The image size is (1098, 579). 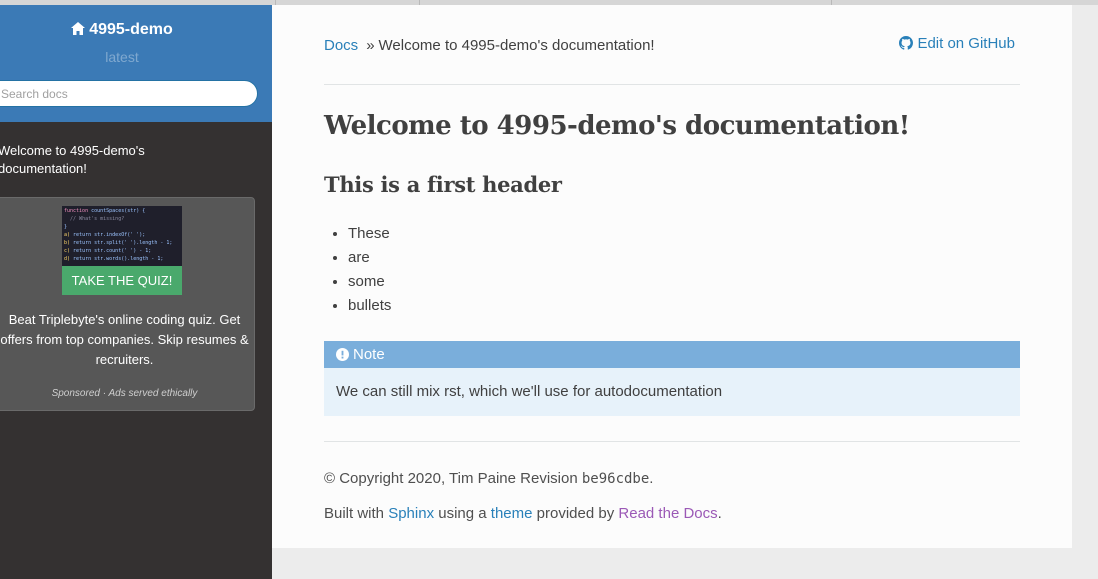 What do you see at coordinates (131, 29) in the screenshot?
I see `project-title: 4995-demo` at bounding box center [131, 29].